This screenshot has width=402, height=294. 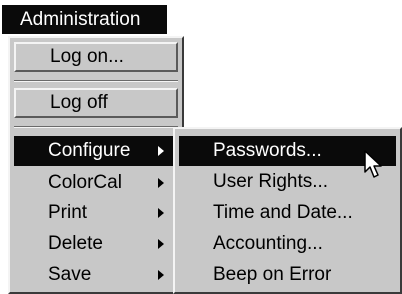 I want to click on menu-item-save: Save, so click(x=96, y=275).